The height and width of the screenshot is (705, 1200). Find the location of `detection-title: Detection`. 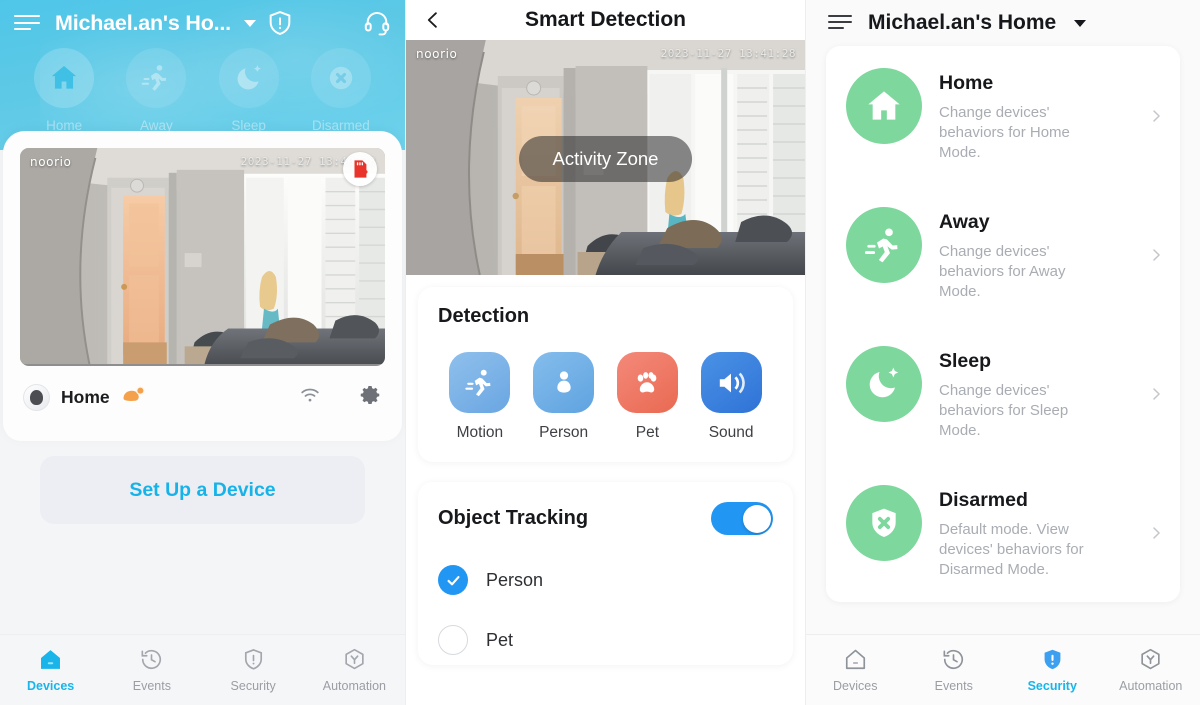

detection-title: Detection is located at coordinates (484, 316).